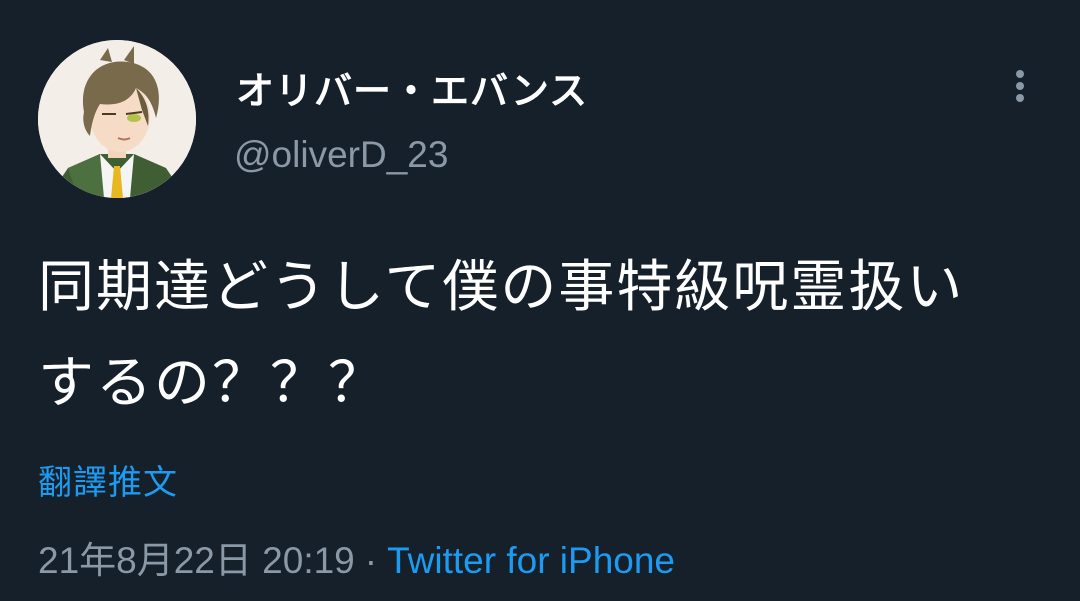  What do you see at coordinates (501, 287) in the screenshot?
I see `tweet-text-line: 同期達どうして僕の事特級呪霊扱い` at bounding box center [501, 287].